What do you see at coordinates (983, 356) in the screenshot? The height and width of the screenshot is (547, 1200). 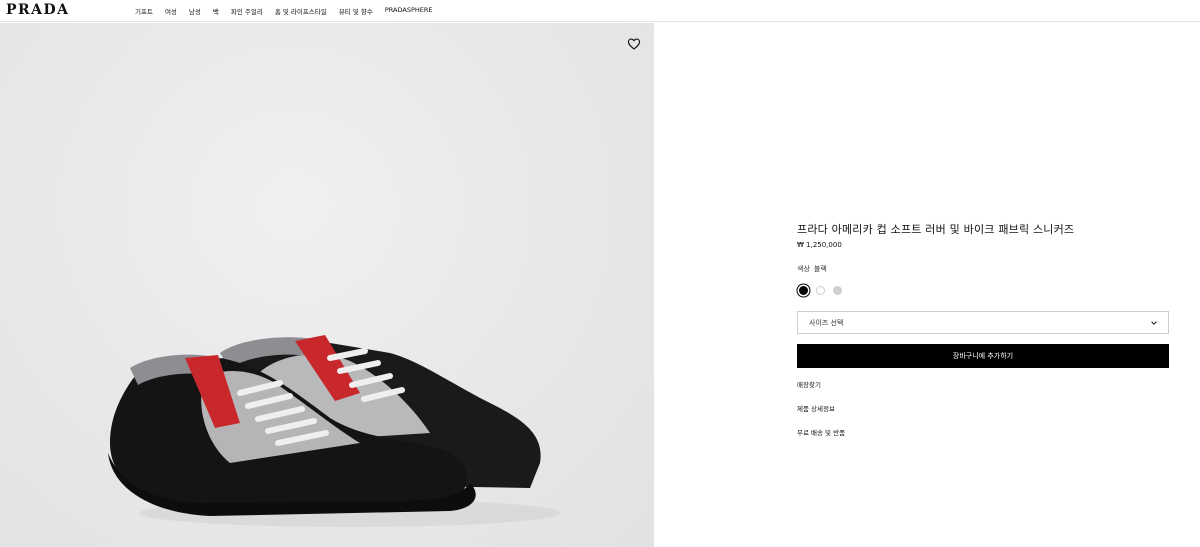 I see `add-to-cart-button: 장바구니에 추가하기` at bounding box center [983, 356].